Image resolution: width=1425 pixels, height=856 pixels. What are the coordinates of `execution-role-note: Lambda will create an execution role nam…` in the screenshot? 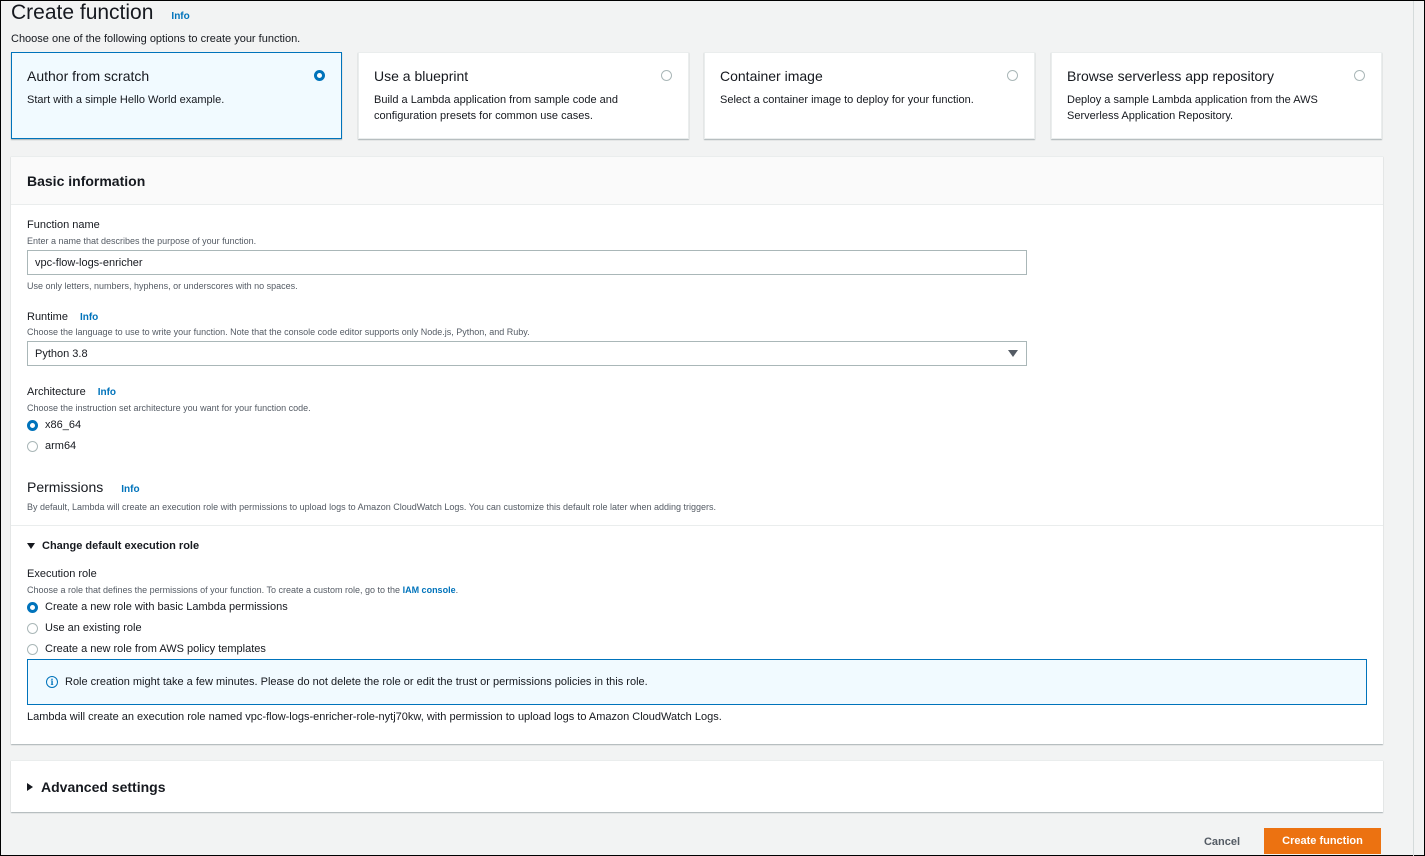 It's located at (374, 717).